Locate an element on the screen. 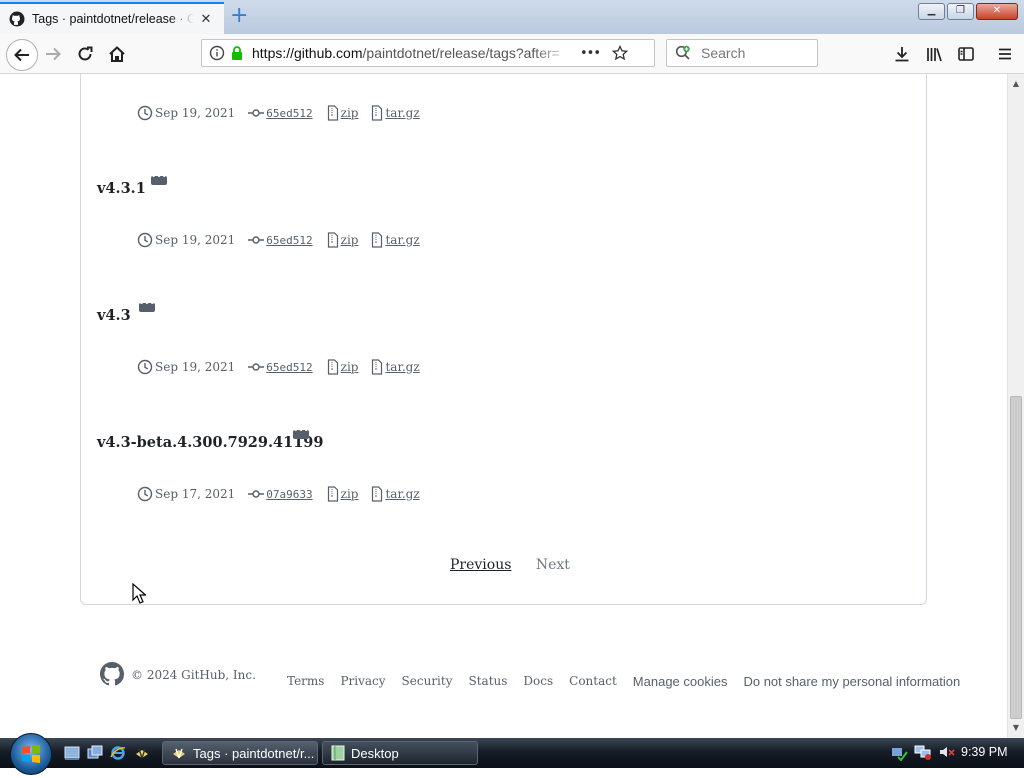 This screenshot has height=778, width=1024. url-host: https://github.com is located at coordinates (307, 53).